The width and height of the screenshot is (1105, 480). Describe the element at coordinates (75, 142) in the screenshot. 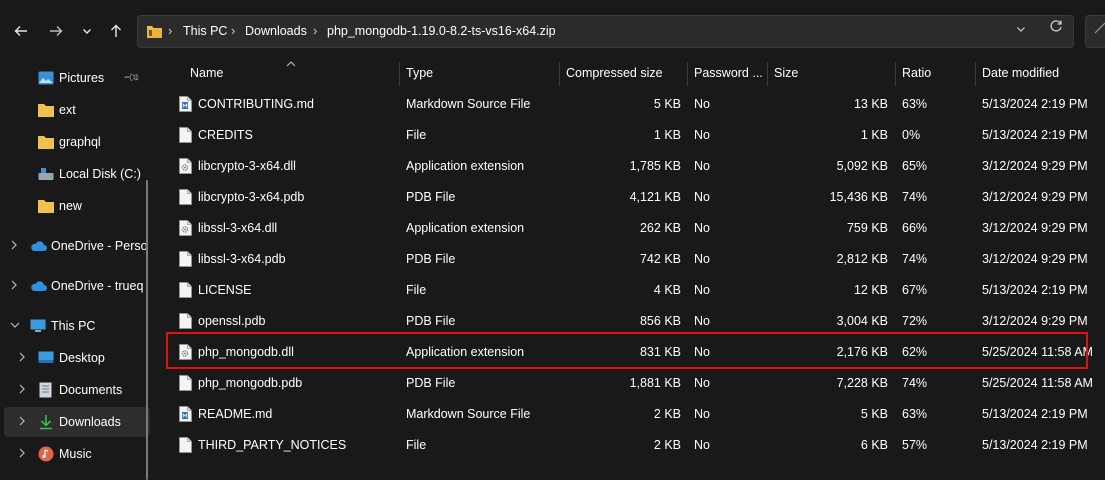

I see `sidebar-item-graphql: graphql` at that location.